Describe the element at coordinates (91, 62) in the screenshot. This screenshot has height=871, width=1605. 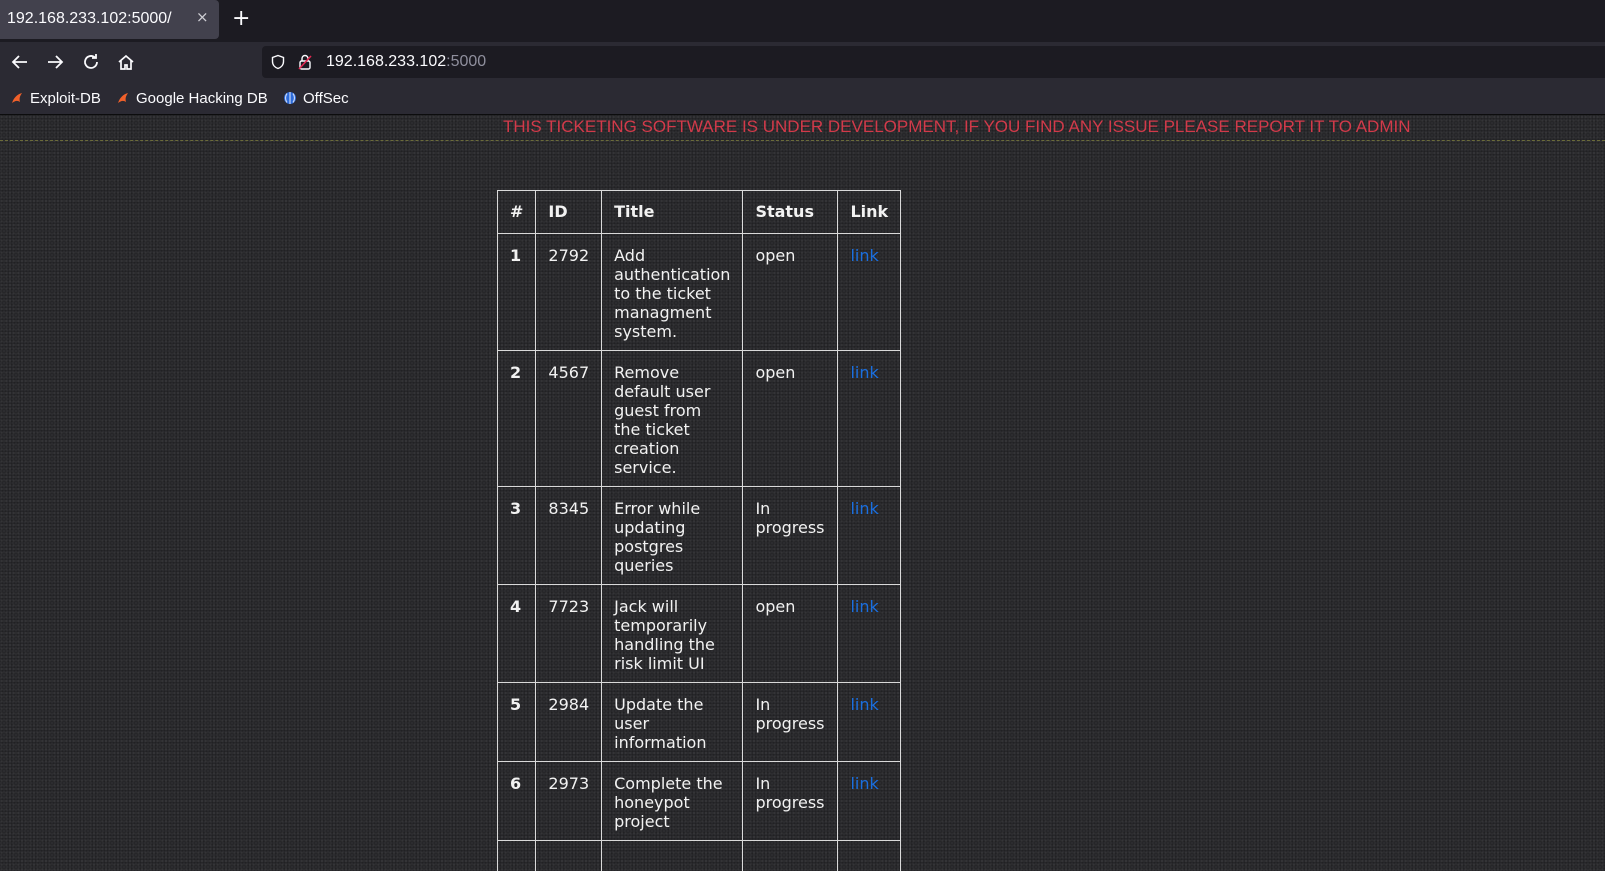
I see `reload-icon` at that location.